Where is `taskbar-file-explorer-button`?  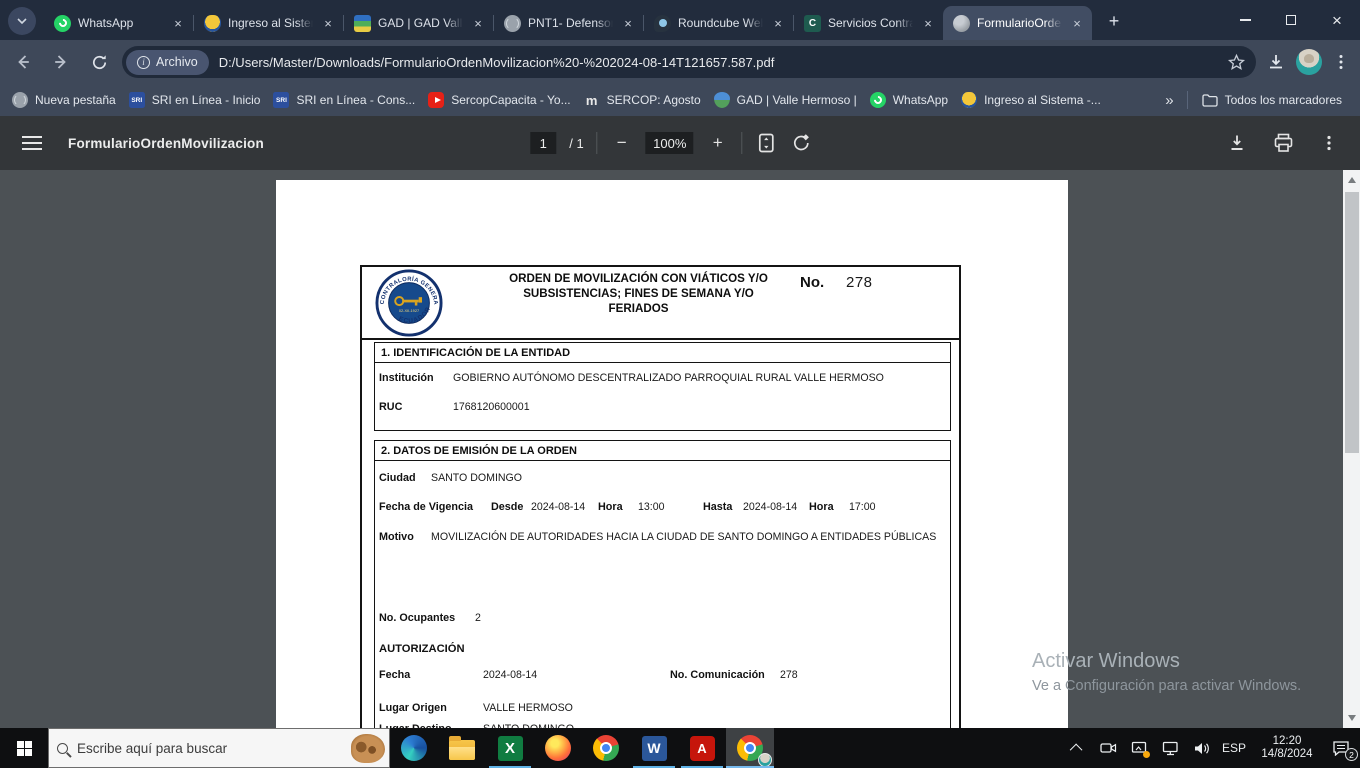
taskbar-file-explorer-button is located at coordinates (462, 748).